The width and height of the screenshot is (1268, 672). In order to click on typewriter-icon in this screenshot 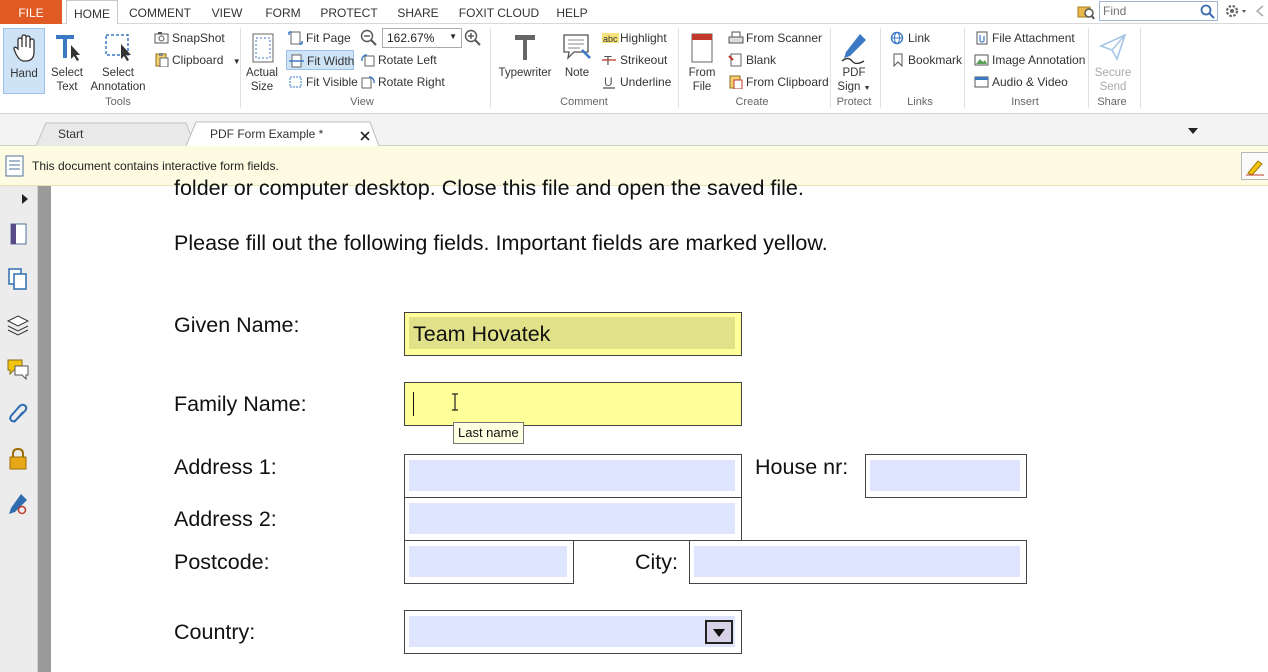, I will do `click(525, 47)`.